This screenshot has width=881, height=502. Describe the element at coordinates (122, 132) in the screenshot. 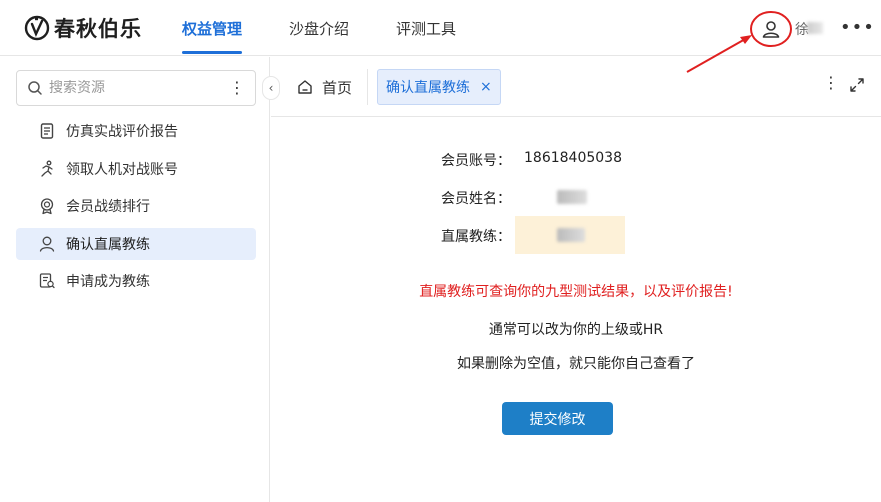

I see `sidebar-item-label: 仿真实战评价报告` at that location.